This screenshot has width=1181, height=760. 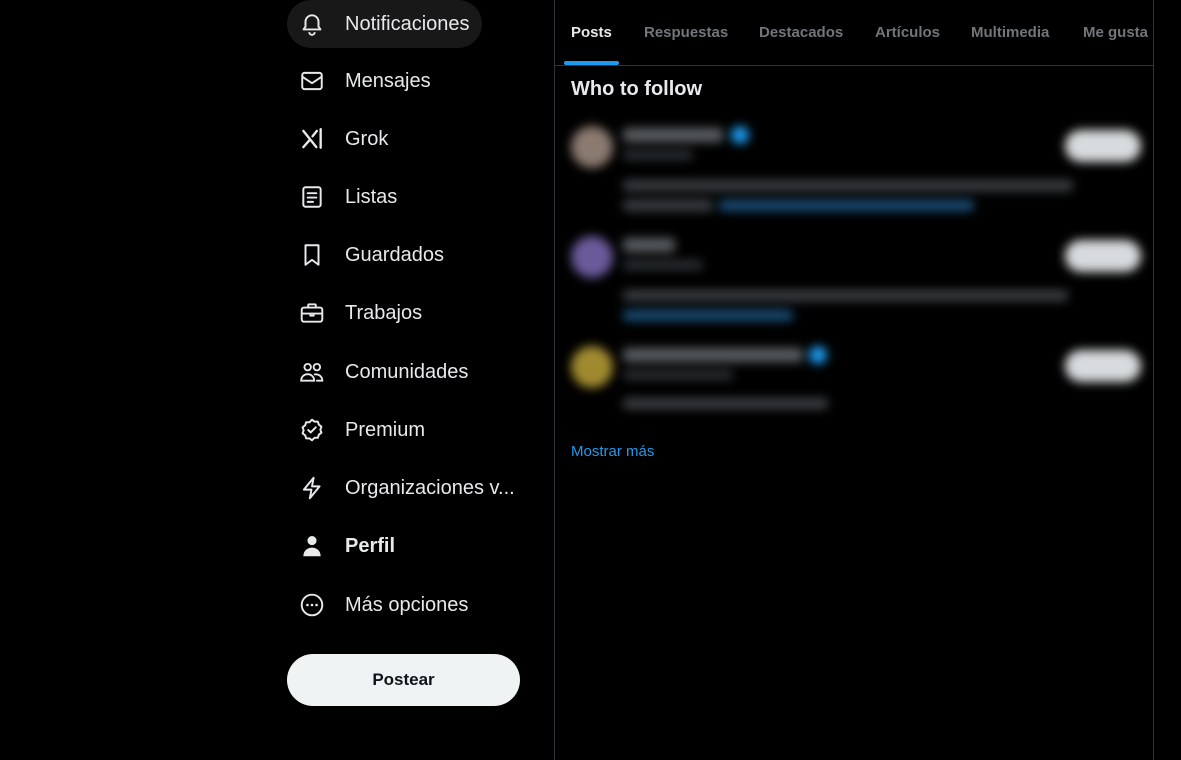 I want to click on nav-label: Grok, so click(x=367, y=138).